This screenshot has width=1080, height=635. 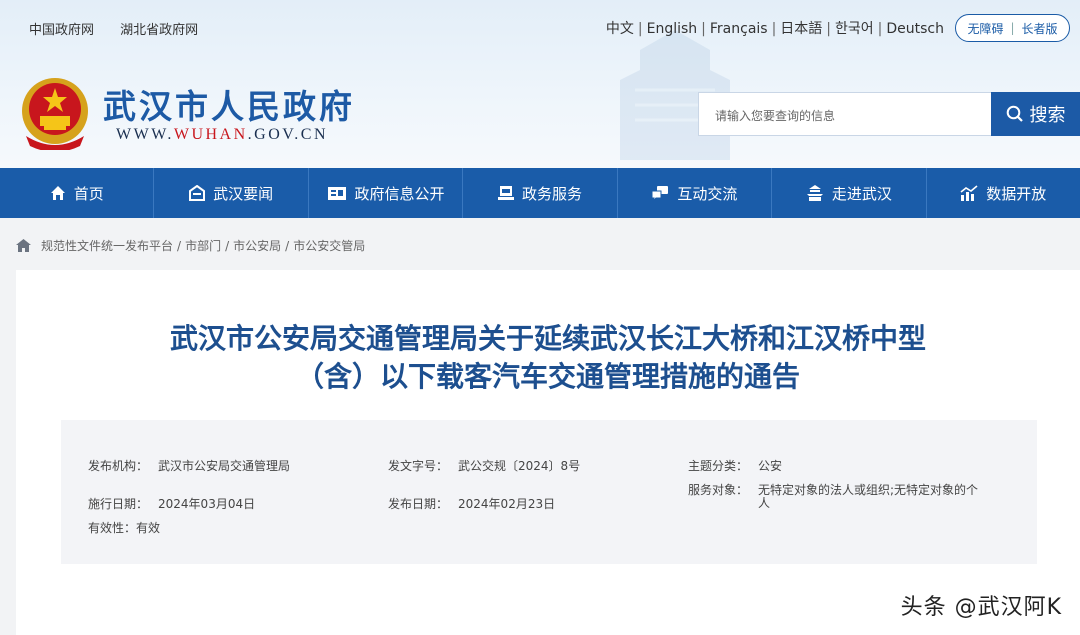 I want to click on national-emblem-icon, so click(x=55, y=114).